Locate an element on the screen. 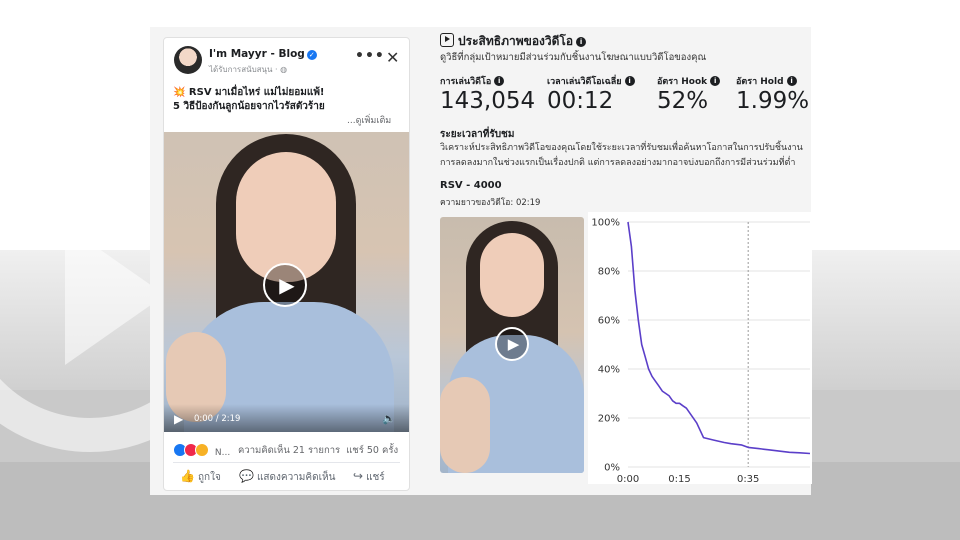 The width and height of the screenshot is (960, 540). page-title: ประสิทธิภาพของวิดีโอ is located at coordinates (516, 41).